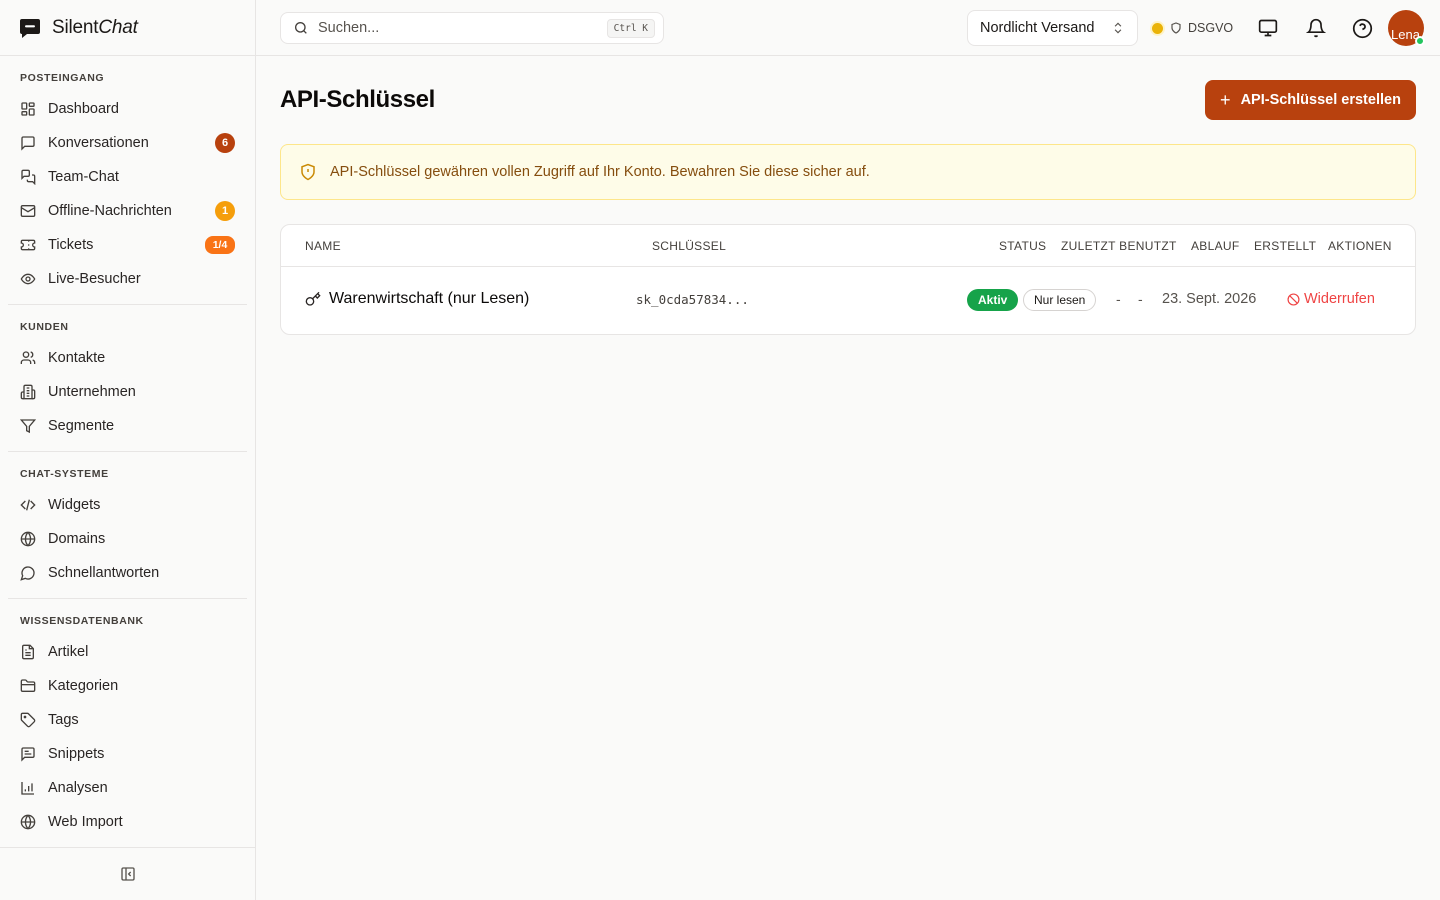 The height and width of the screenshot is (900, 1440). I want to click on status-dot, so click(1157, 28).